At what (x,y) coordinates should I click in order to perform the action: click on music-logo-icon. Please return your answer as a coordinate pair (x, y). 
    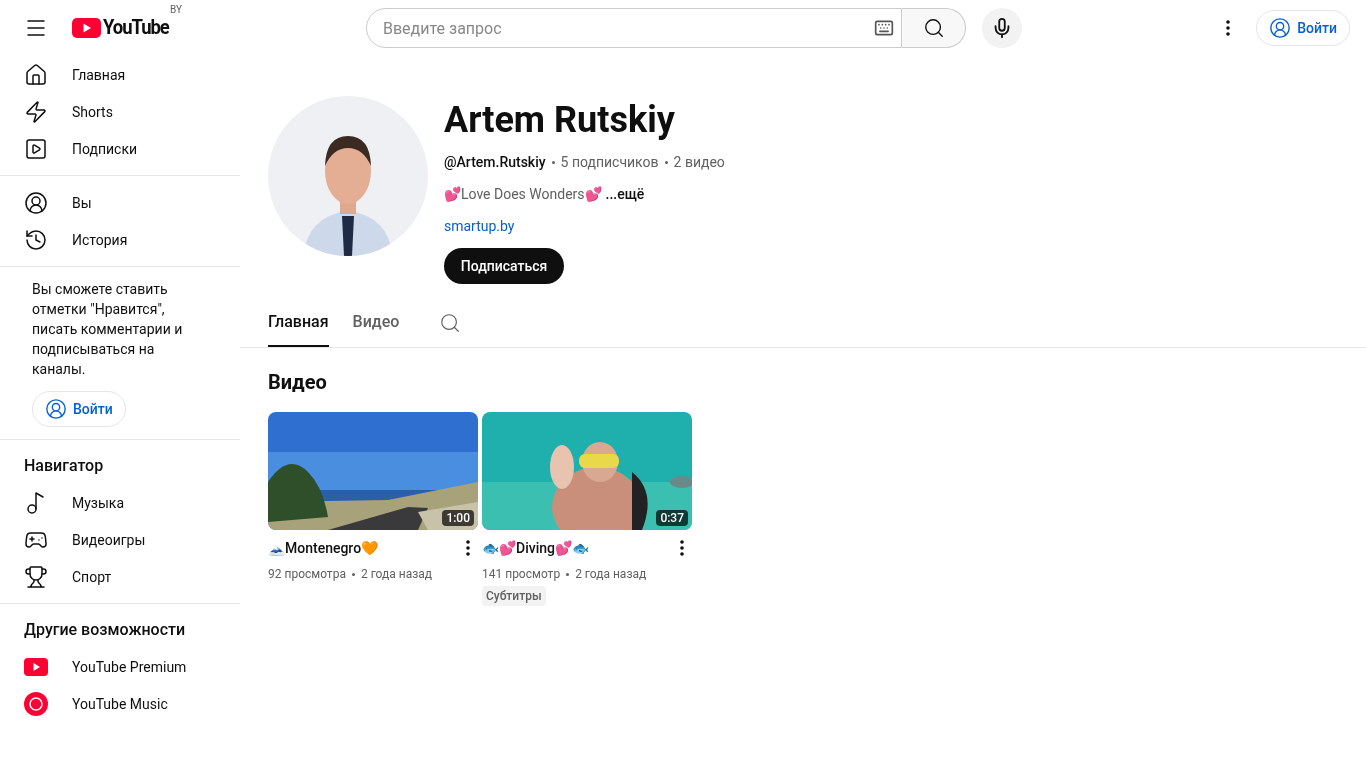
    Looking at the image, I should click on (36, 703).